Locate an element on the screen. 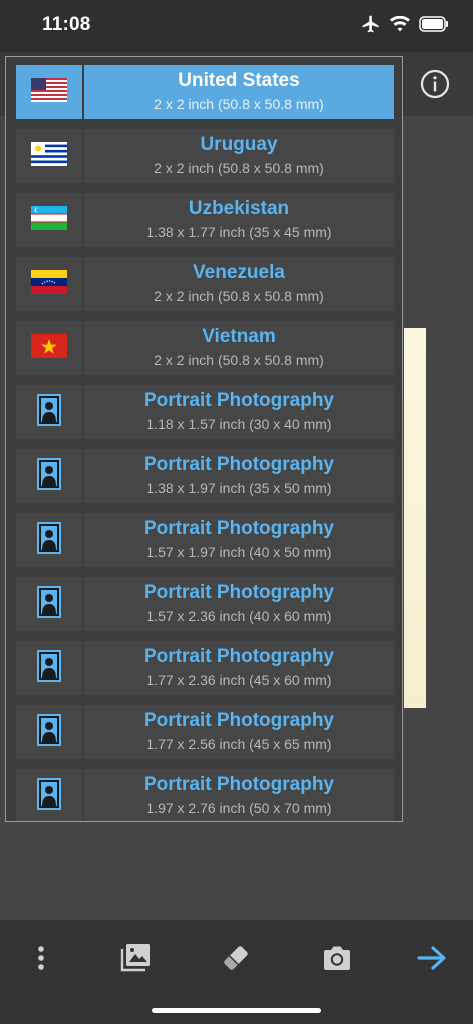 This screenshot has height=1024, width=473. list-item-uruguay: Uruguay 2 x 2 inch (50.8 x 50.8 mm) is located at coordinates (205, 156).